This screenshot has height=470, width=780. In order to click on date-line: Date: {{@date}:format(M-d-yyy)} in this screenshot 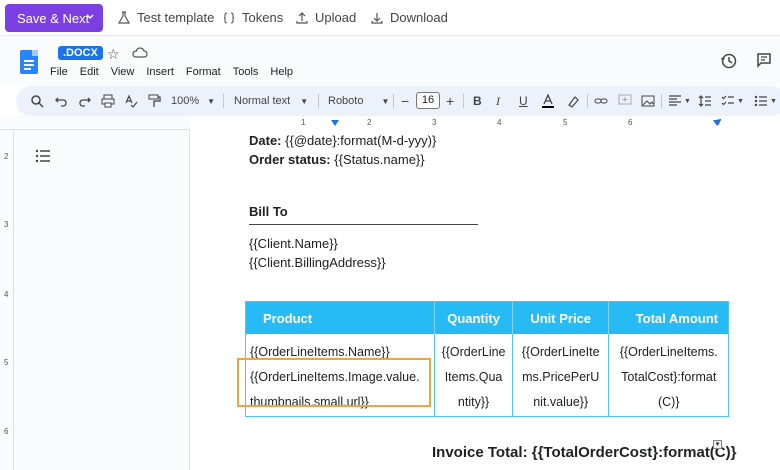, I will do `click(342, 140)`.